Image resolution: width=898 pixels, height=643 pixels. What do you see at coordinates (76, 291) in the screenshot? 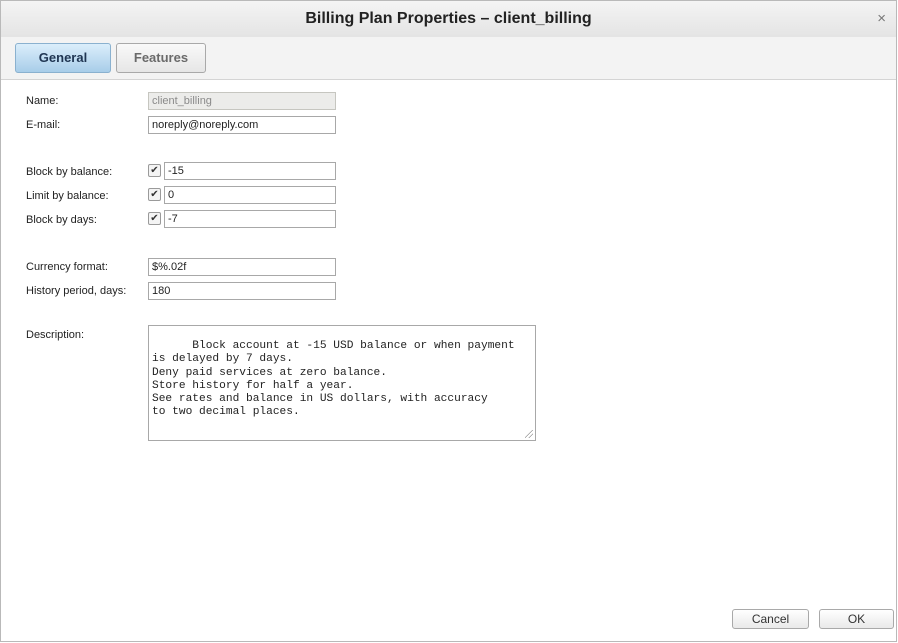
I see `history-period-label: History period, days:` at bounding box center [76, 291].